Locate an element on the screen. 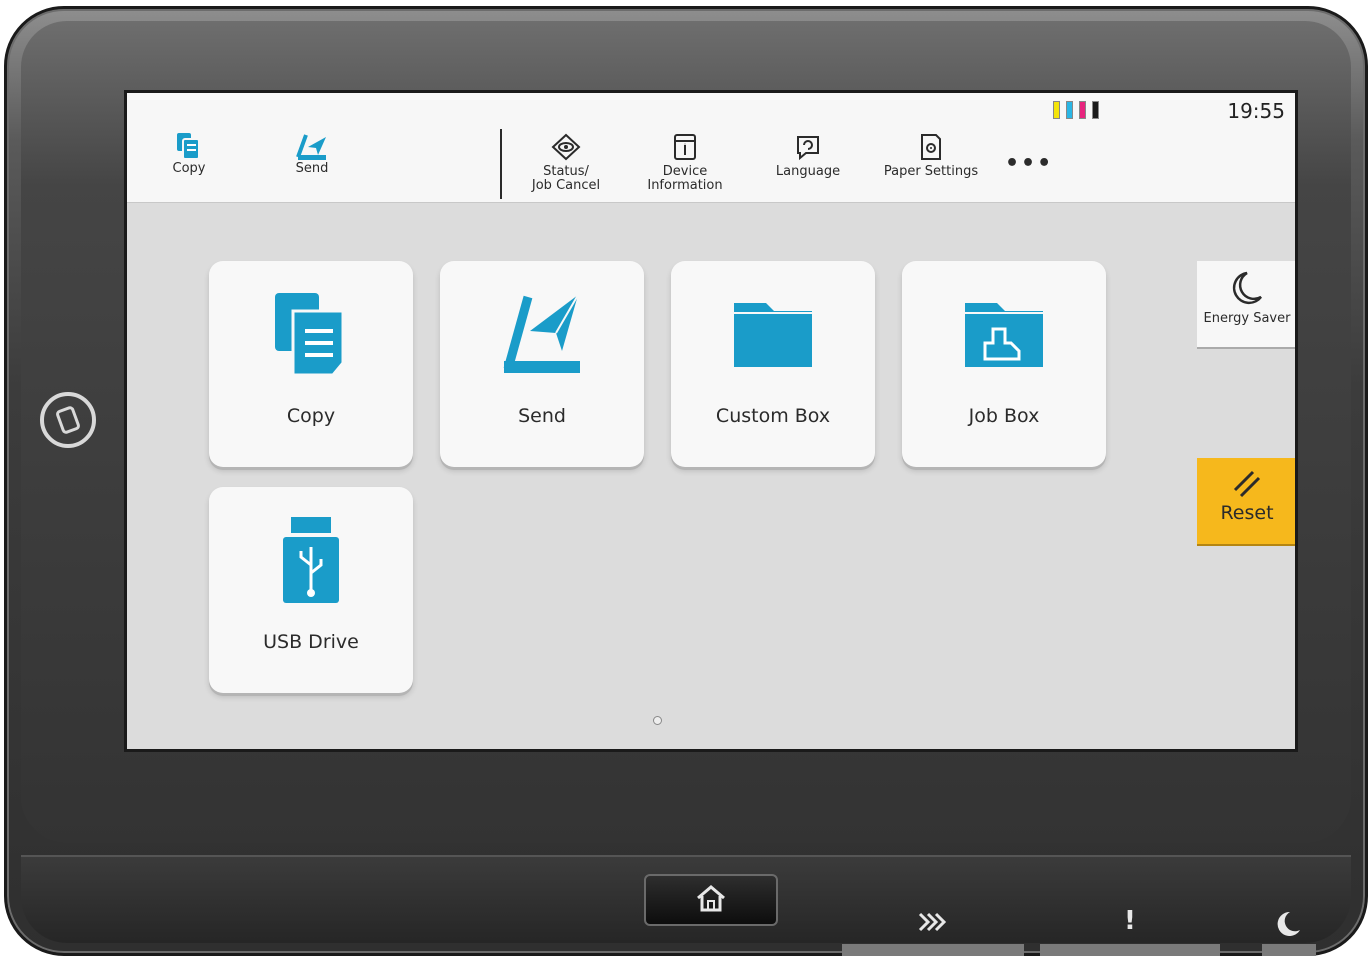 The width and height of the screenshot is (1372, 964). attention-indicator: ! is located at coordinates (1130, 921).